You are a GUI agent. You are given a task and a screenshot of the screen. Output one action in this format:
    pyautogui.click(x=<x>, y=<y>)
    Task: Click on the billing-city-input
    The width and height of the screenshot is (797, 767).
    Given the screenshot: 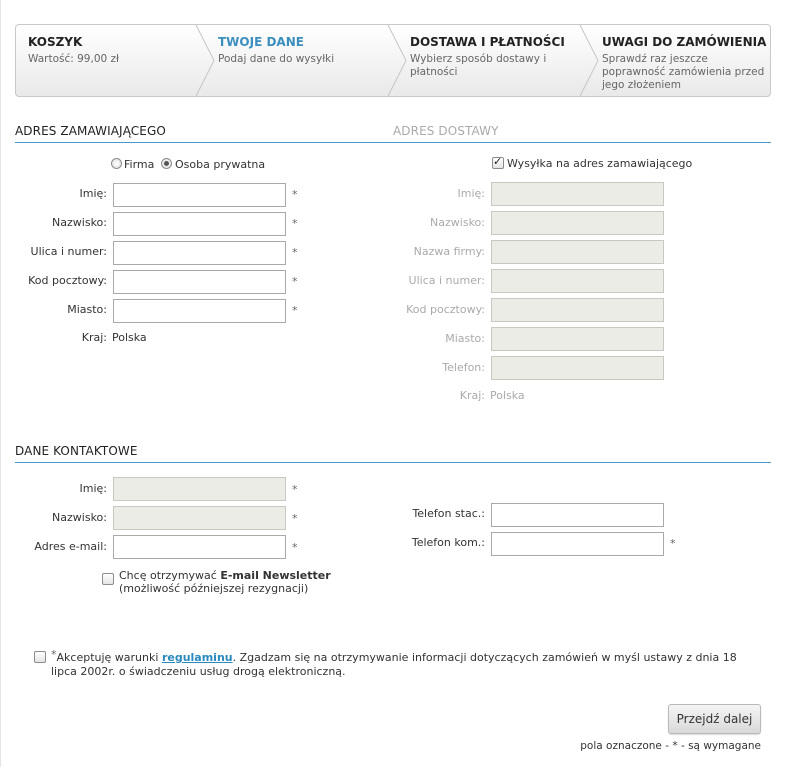 What is the action you would take?
    pyautogui.click(x=199, y=311)
    